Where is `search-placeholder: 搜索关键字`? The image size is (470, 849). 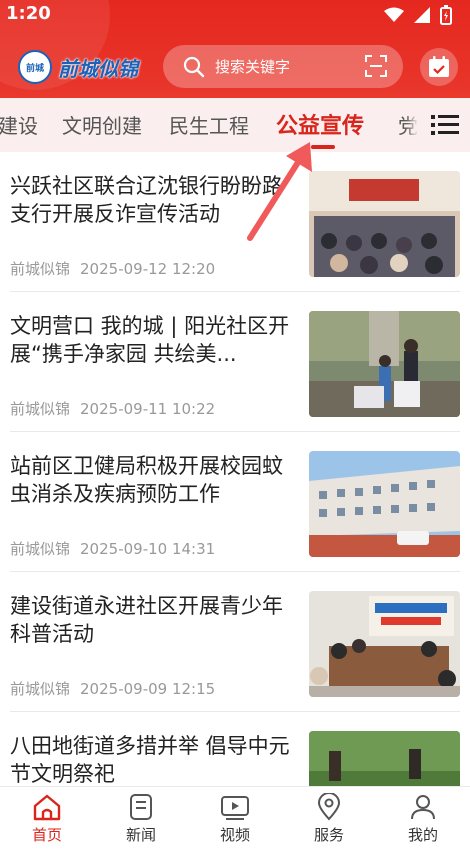 search-placeholder: 搜索关键字 is located at coordinates (253, 67).